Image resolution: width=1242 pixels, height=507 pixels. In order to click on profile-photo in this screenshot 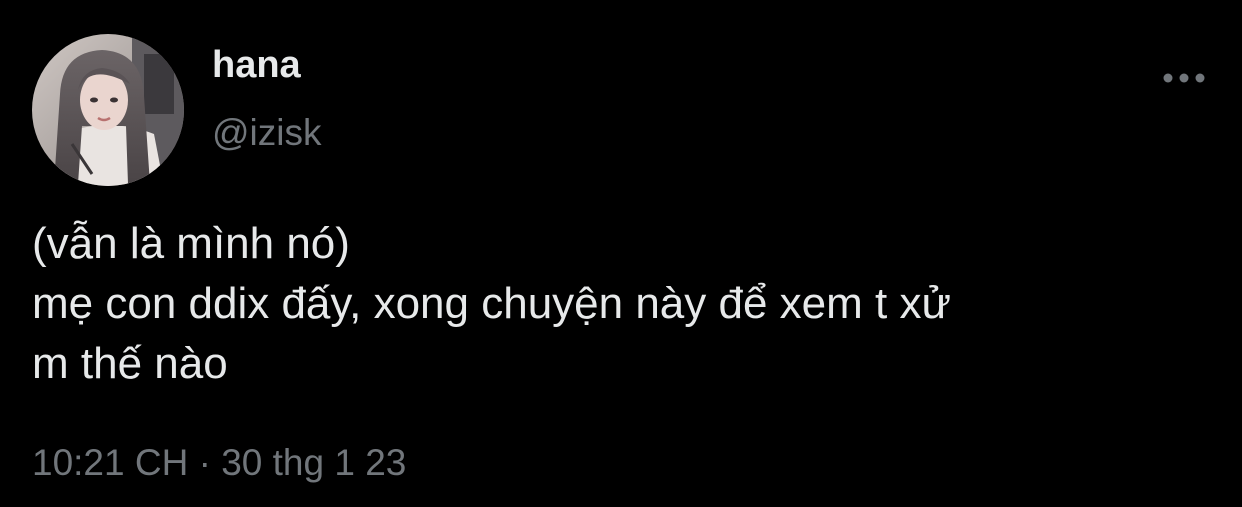, I will do `click(108, 110)`.